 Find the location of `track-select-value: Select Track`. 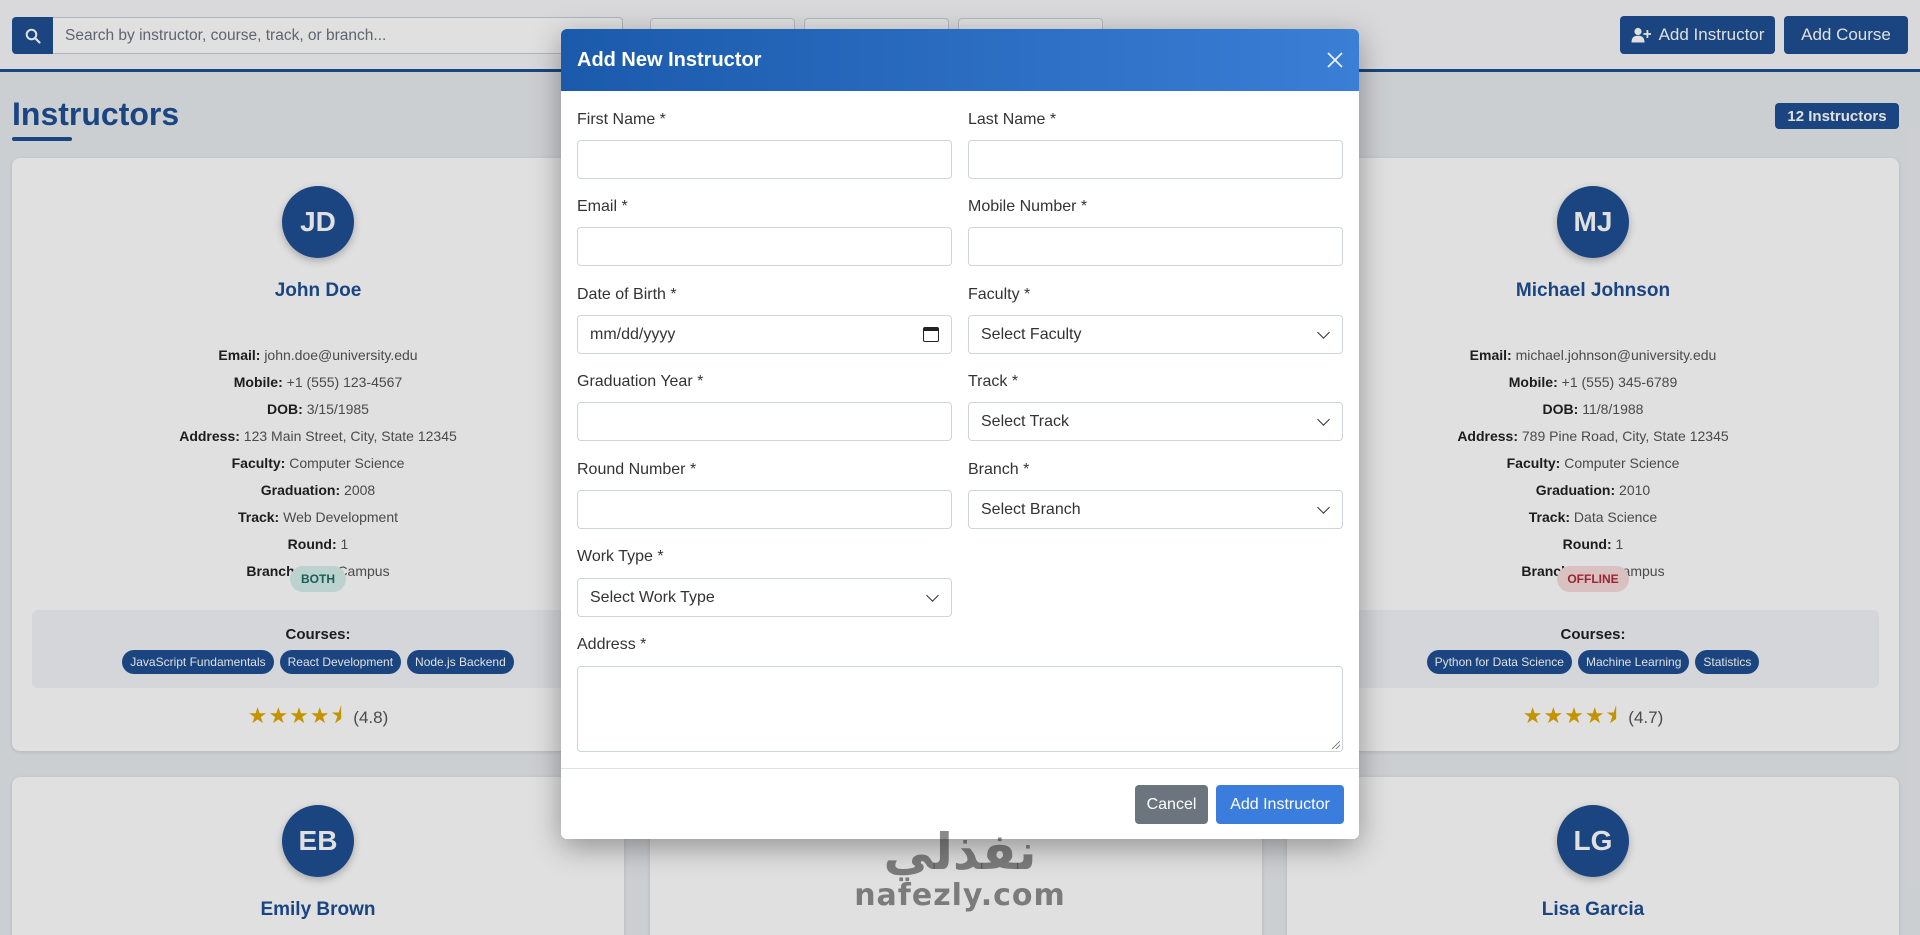

track-select-value: Select Track is located at coordinates (1025, 421).